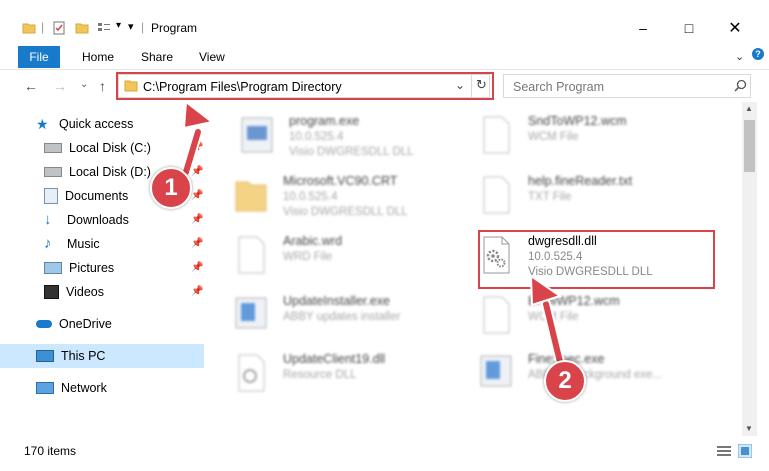 The width and height of the screenshot is (769, 471). Describe the element at coordinates (749, 428) in the screenshot. I see `scroll-down-icon: ▼` at that location.